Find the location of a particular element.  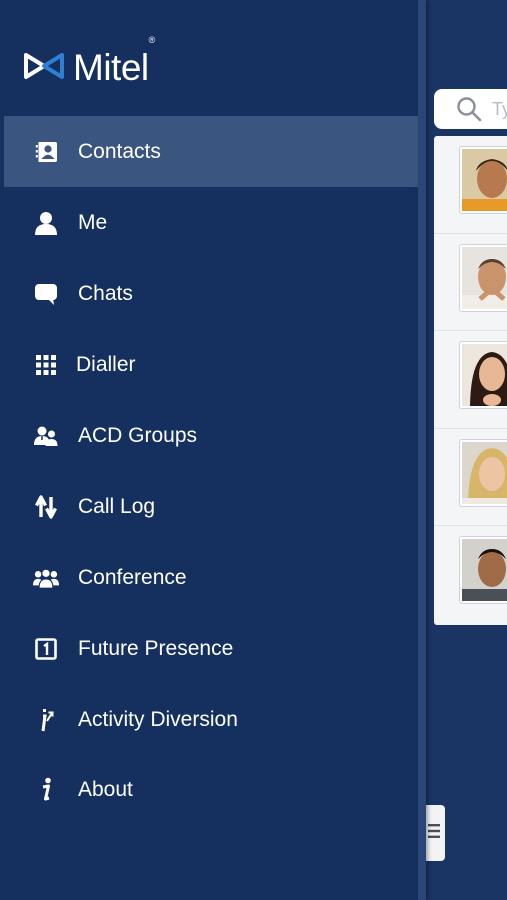

menu-item-call-log: Call Log is located at coordinates (214, 506).